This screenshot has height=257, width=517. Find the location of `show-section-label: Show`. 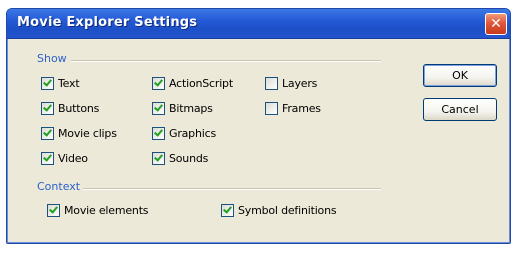

show-section-label: Show is located at coordinates (52, 58).